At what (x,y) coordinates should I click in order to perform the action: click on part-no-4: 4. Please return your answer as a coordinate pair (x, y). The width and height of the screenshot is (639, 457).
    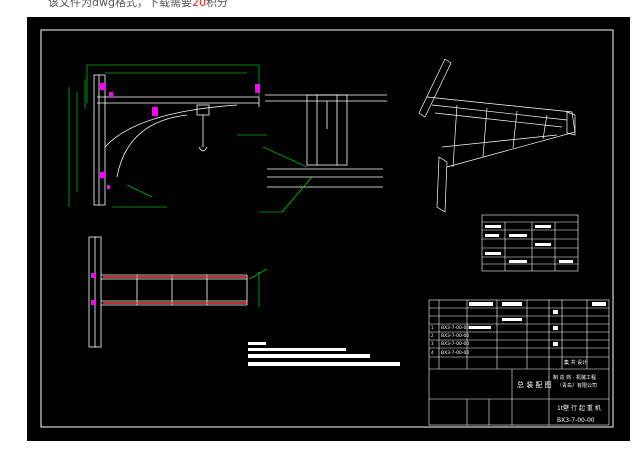
    Looking at the image, I should click on (432, 352).